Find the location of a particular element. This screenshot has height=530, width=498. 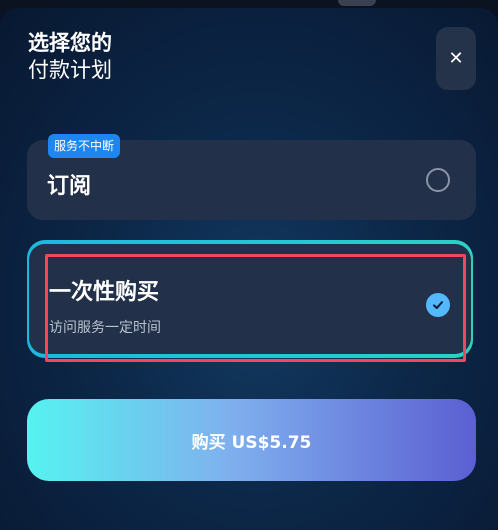

plan-name-one-time: 一次性购买 is located at coordinates (104, 292).